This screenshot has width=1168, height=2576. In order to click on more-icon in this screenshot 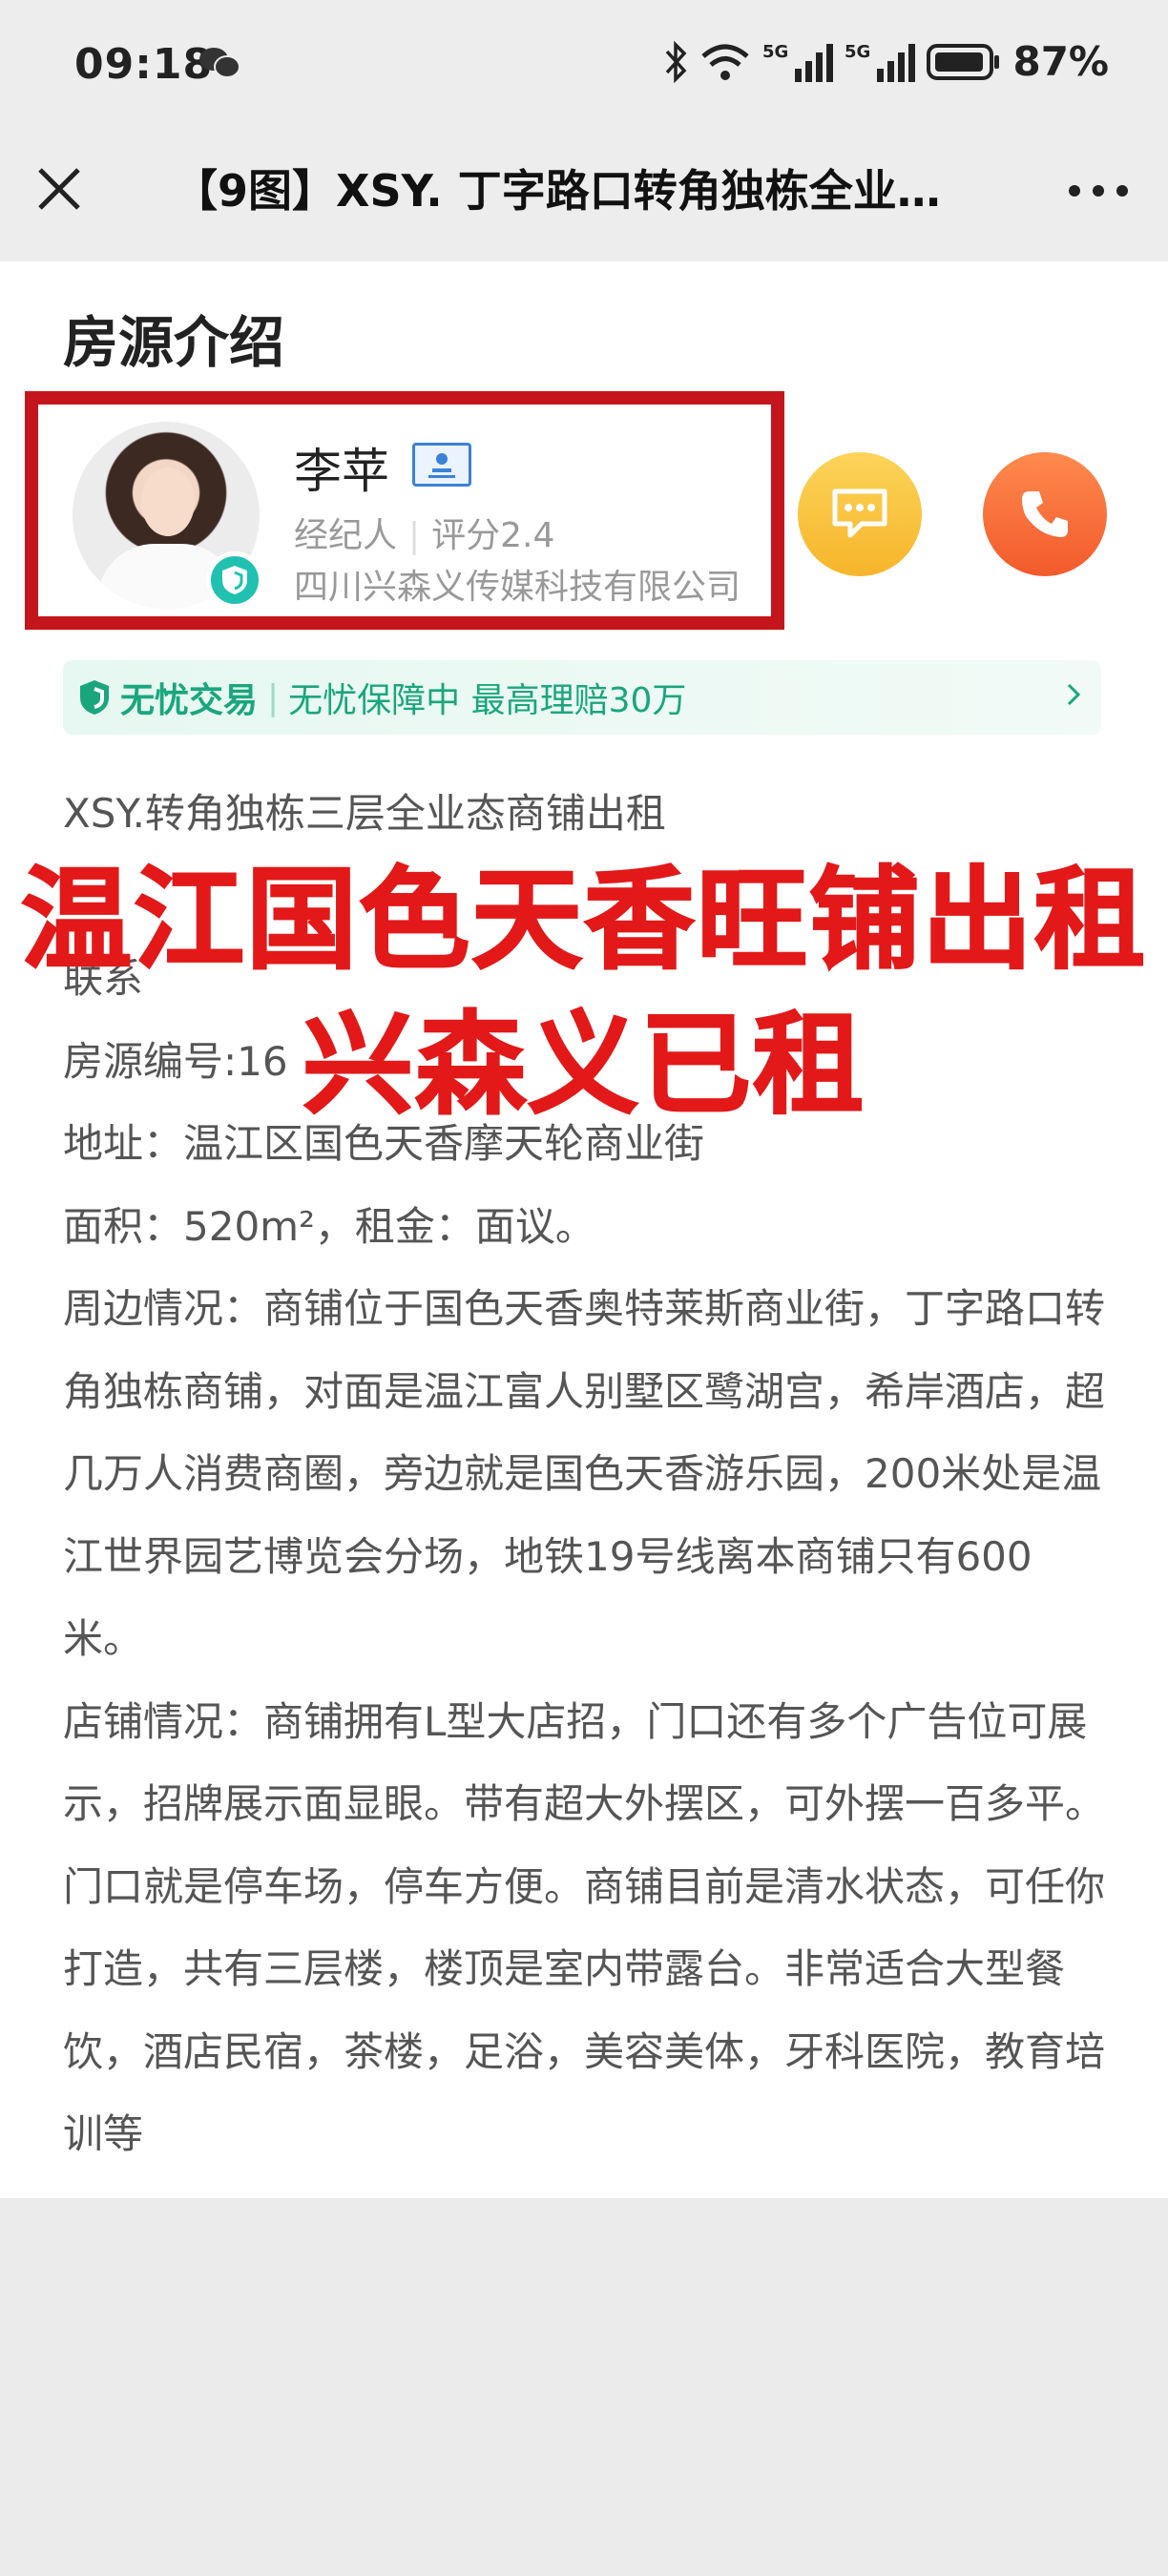, I will do `click(1099, 191)`.